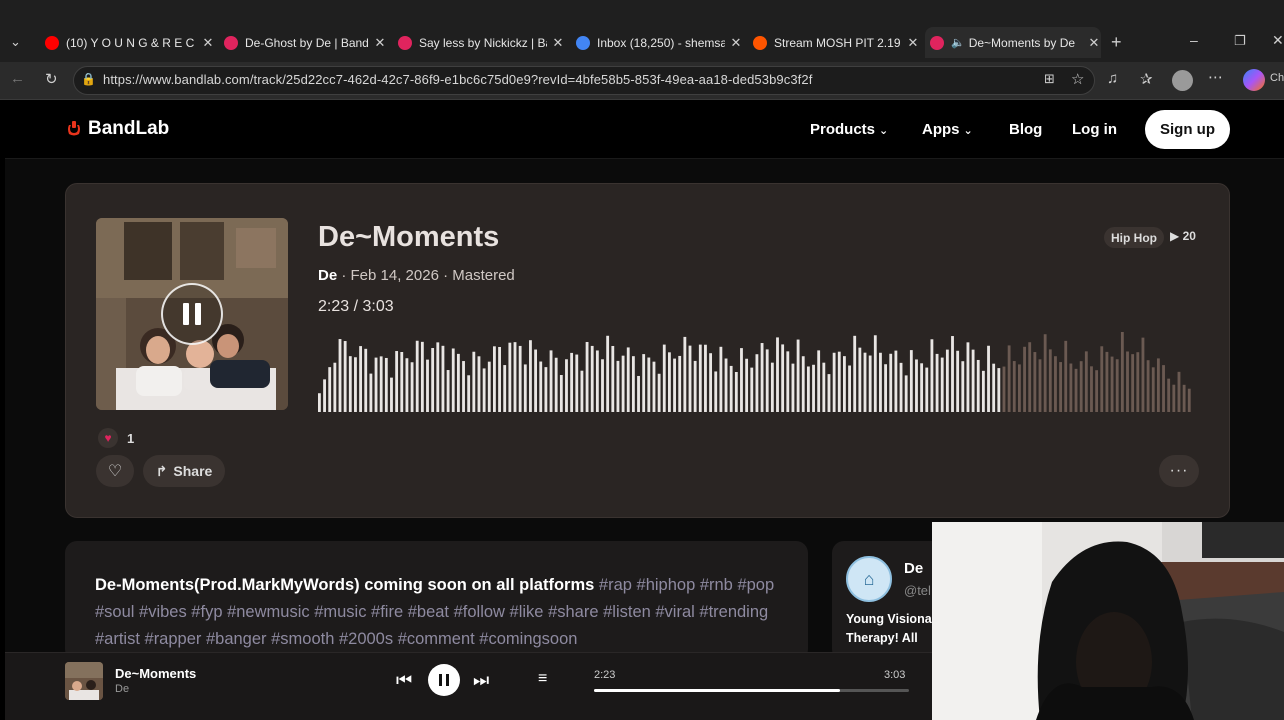  What do you see at coordinates (941, 129) in the screenshot?
I see `nav-apps-label: Apps` at bounding box center [941, 129].